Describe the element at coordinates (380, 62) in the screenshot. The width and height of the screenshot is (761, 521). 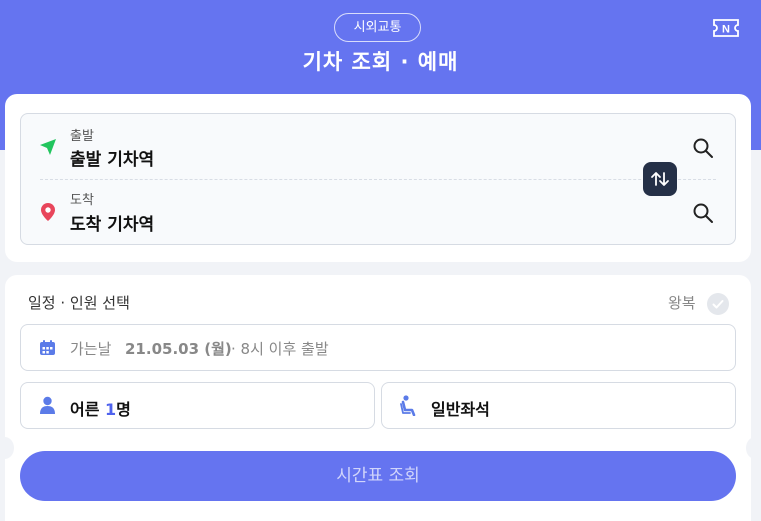
I see `page-title: 기차 조회 · 예매` at that location.